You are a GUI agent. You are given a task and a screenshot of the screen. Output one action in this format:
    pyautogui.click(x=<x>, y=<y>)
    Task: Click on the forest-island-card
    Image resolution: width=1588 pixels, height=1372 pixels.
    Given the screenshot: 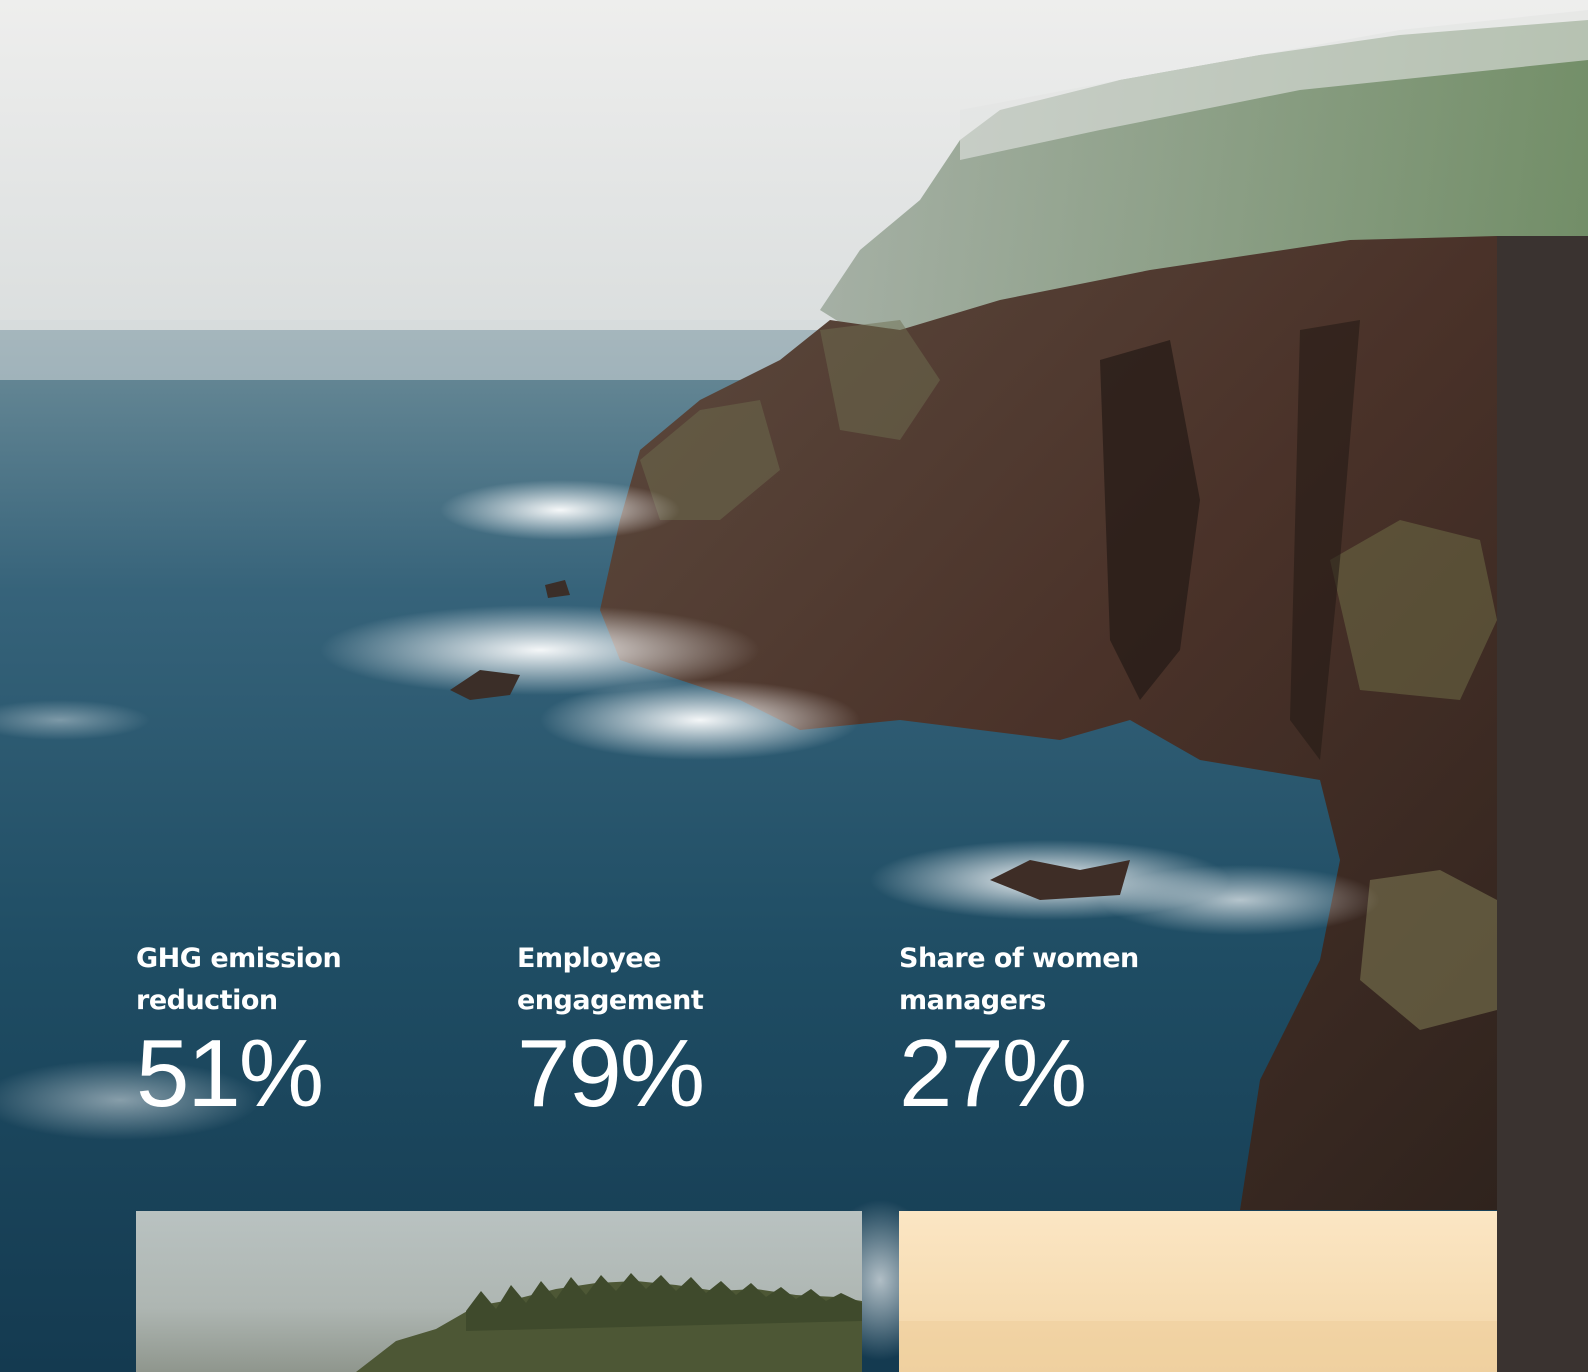 What is the action you would take?
    pyautogui.click(x=499, y=1291)
    